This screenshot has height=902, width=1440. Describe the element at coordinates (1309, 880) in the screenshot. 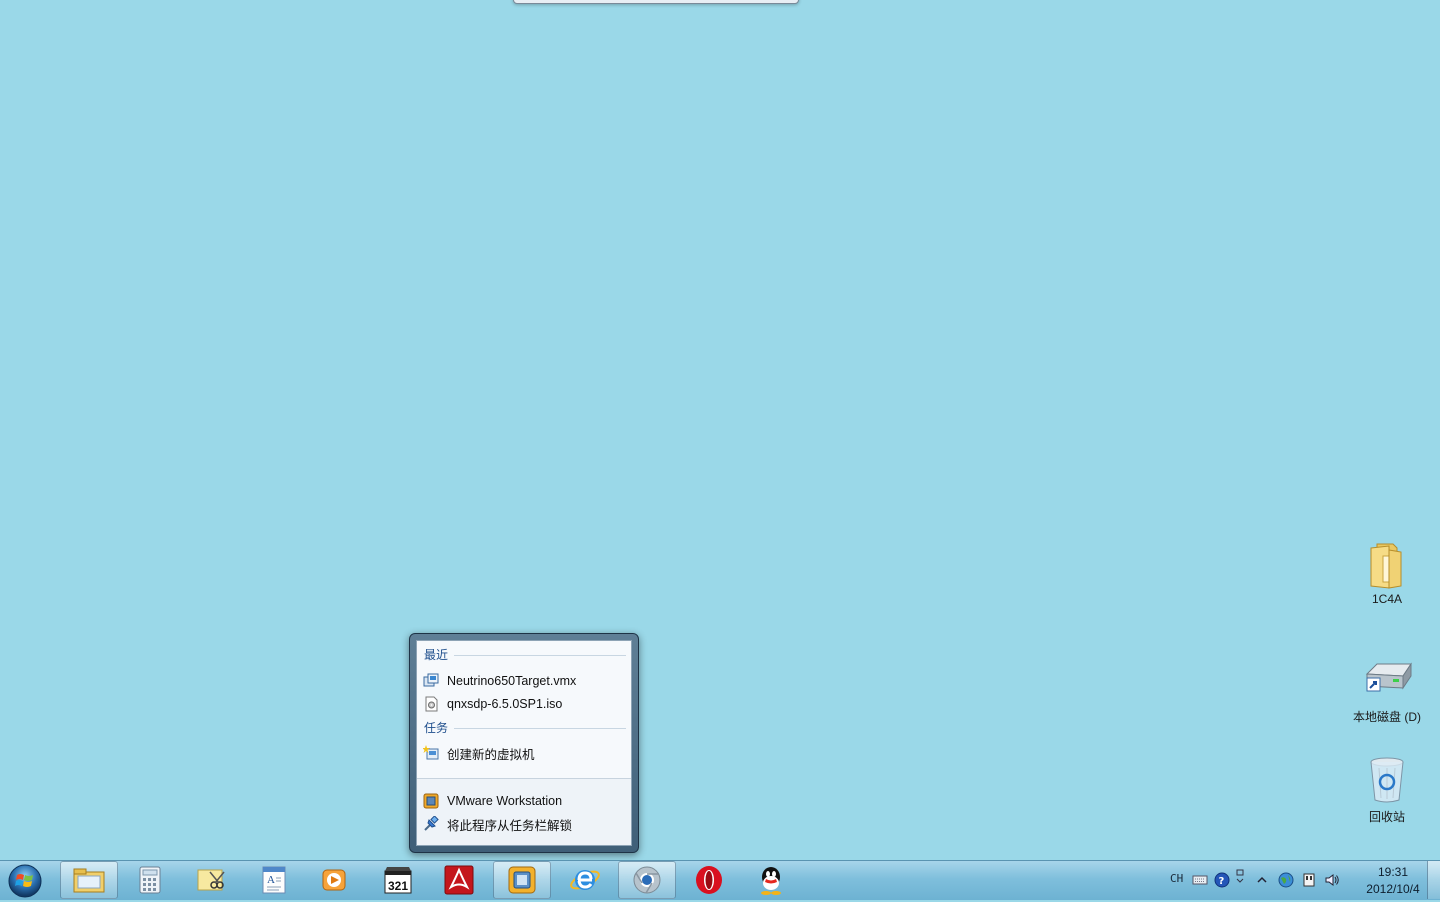

I see `power-icon` at that location.